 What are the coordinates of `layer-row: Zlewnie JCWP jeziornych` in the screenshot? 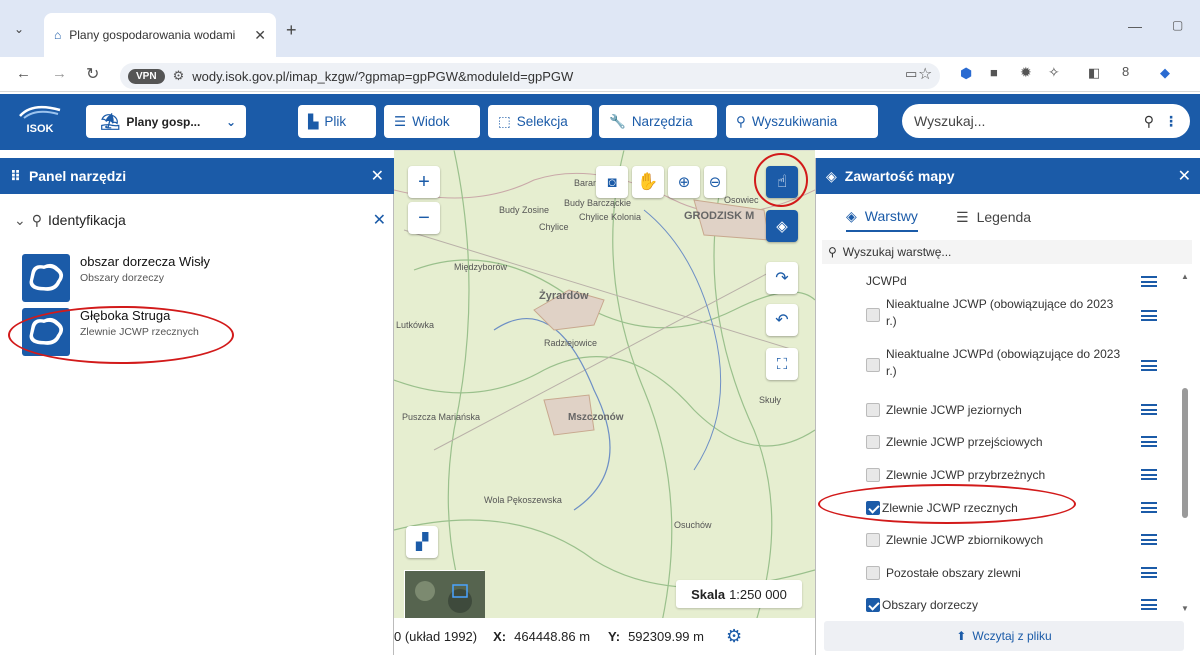 It's located at (988, 410).